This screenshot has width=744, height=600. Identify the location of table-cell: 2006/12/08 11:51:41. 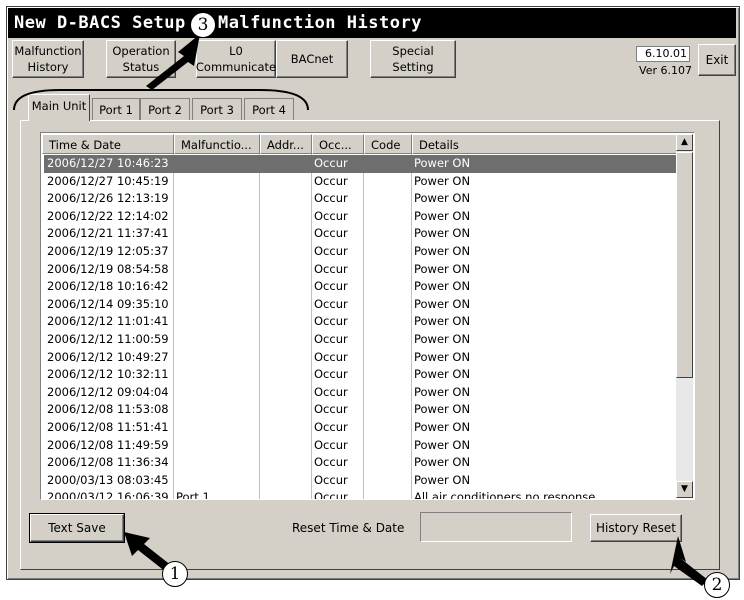
(108, 426).